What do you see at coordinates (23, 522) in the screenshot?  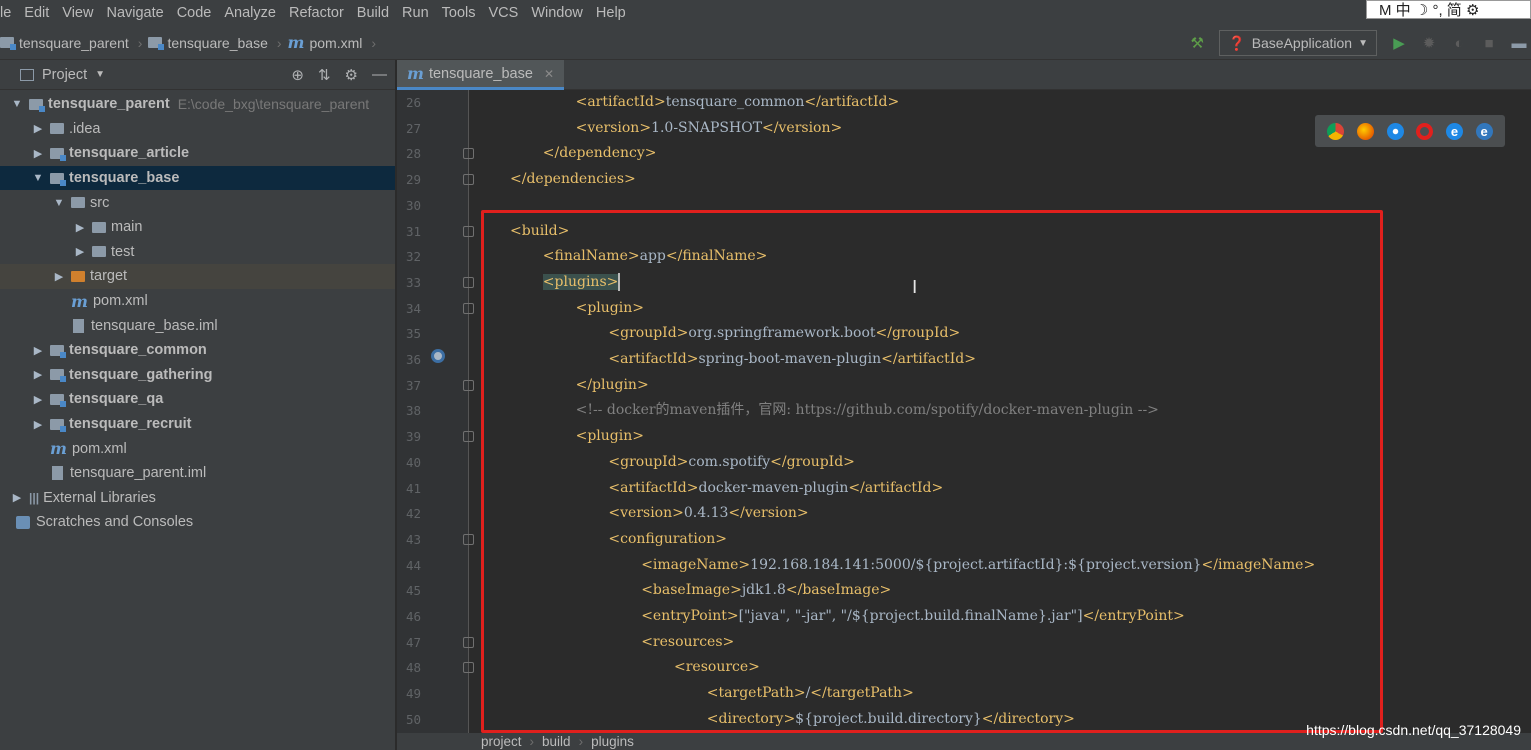 I see `scratch-icon` at bounding box center [23, 522].